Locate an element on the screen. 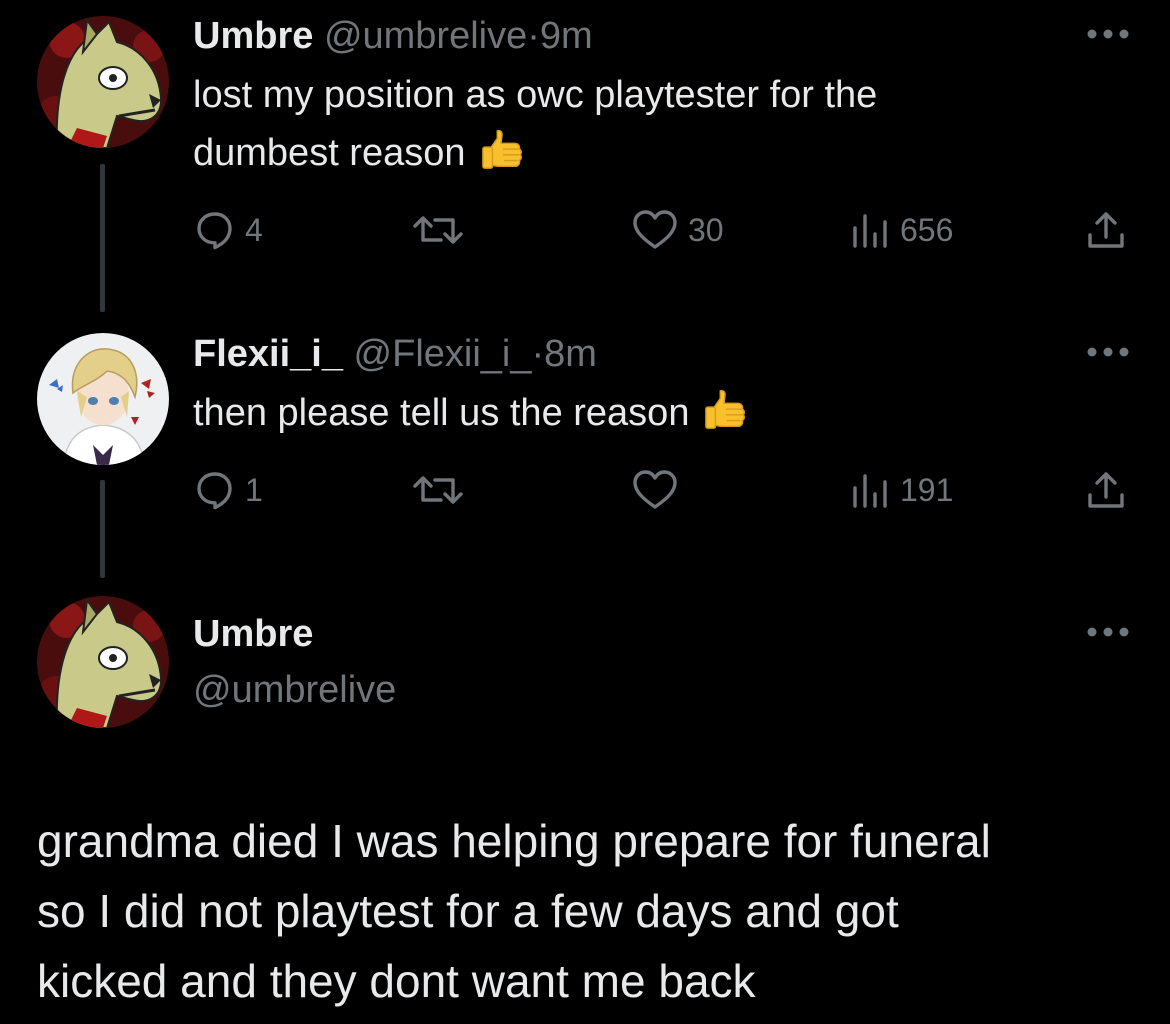 The width and height of the screenshot is (1170, 1024). like-button is located at coordinates (660, 490).